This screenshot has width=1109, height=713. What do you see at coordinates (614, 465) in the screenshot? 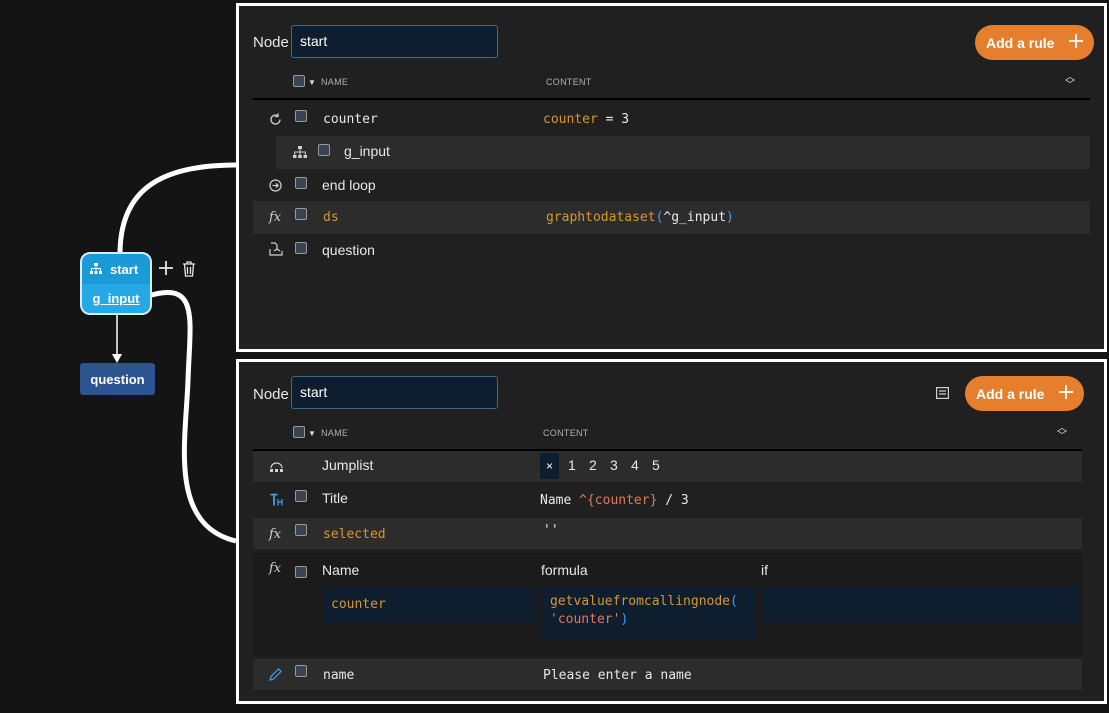
I see `jumplist-item: 3` at bounding box center [614, 465].